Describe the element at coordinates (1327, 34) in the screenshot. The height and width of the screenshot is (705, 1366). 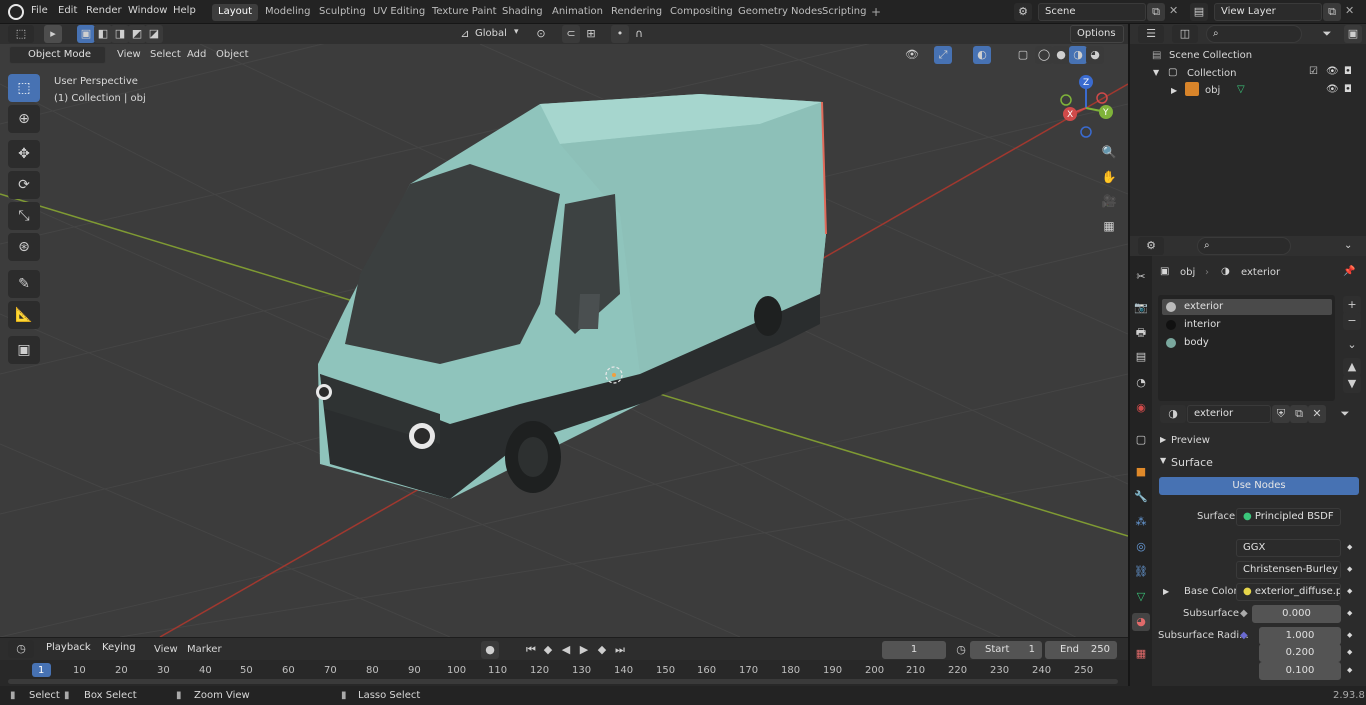
I see `filter-icon: ⏷` at that location.